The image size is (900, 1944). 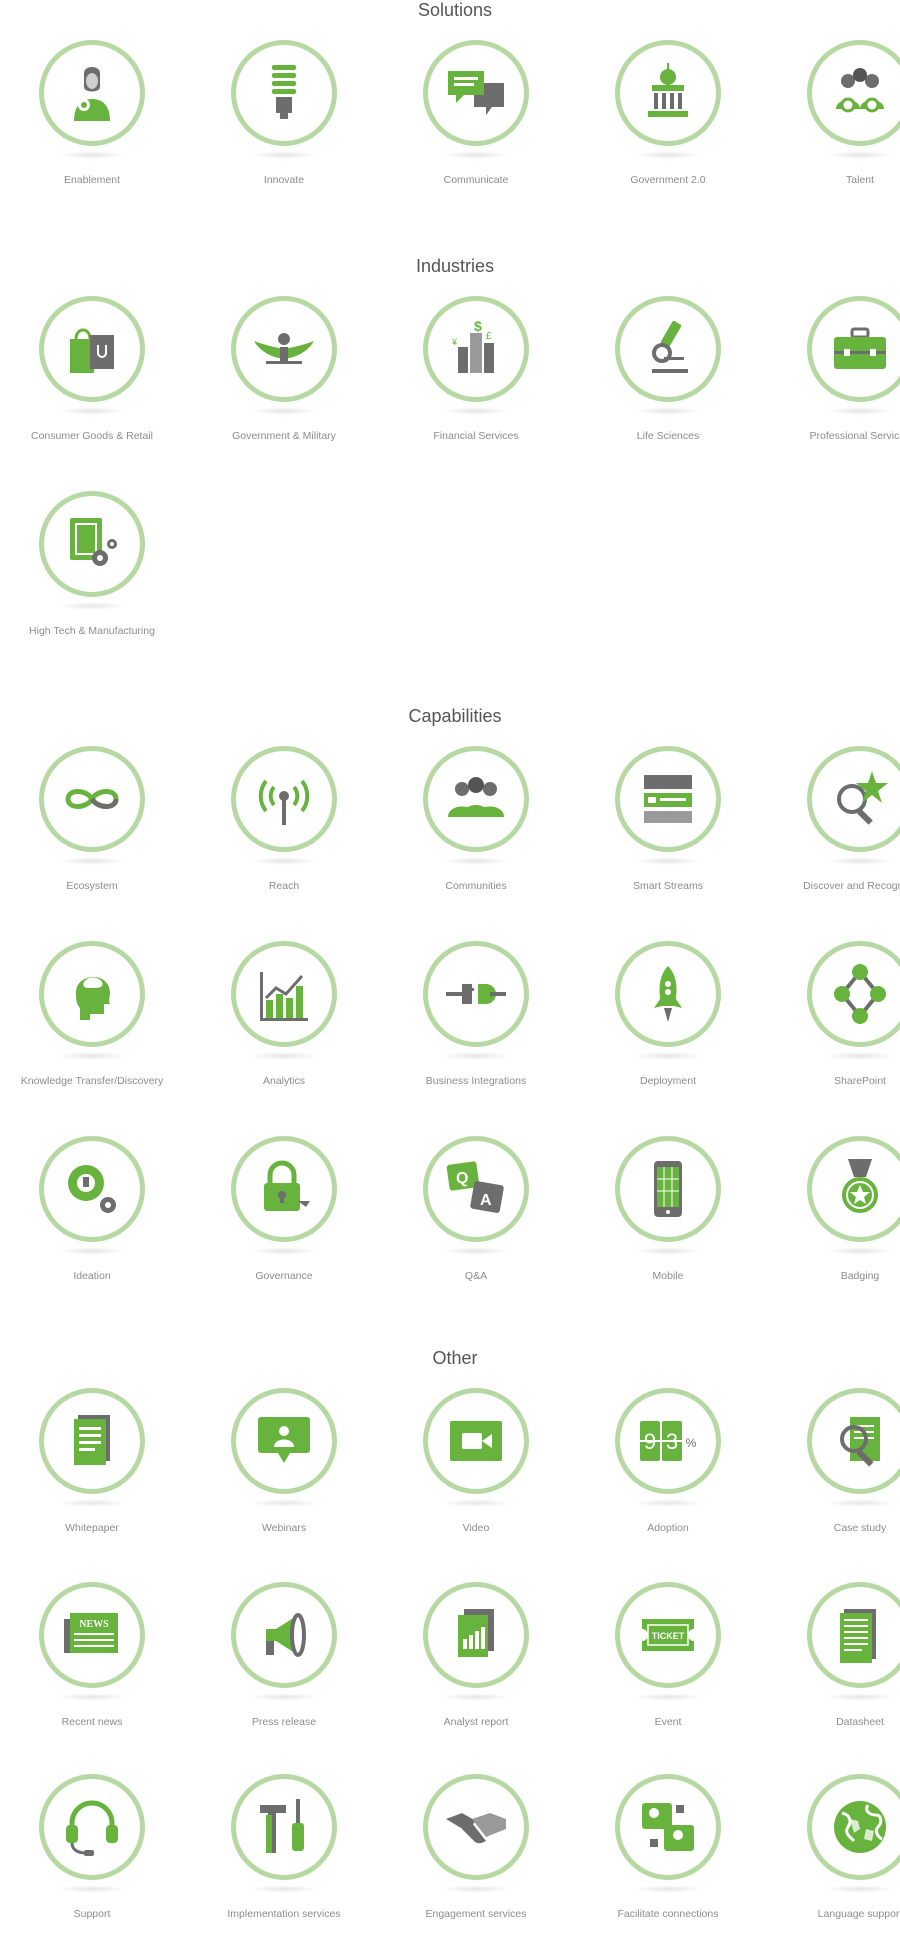 I want to click on handshake-icon, so click(x=476, y=1828).